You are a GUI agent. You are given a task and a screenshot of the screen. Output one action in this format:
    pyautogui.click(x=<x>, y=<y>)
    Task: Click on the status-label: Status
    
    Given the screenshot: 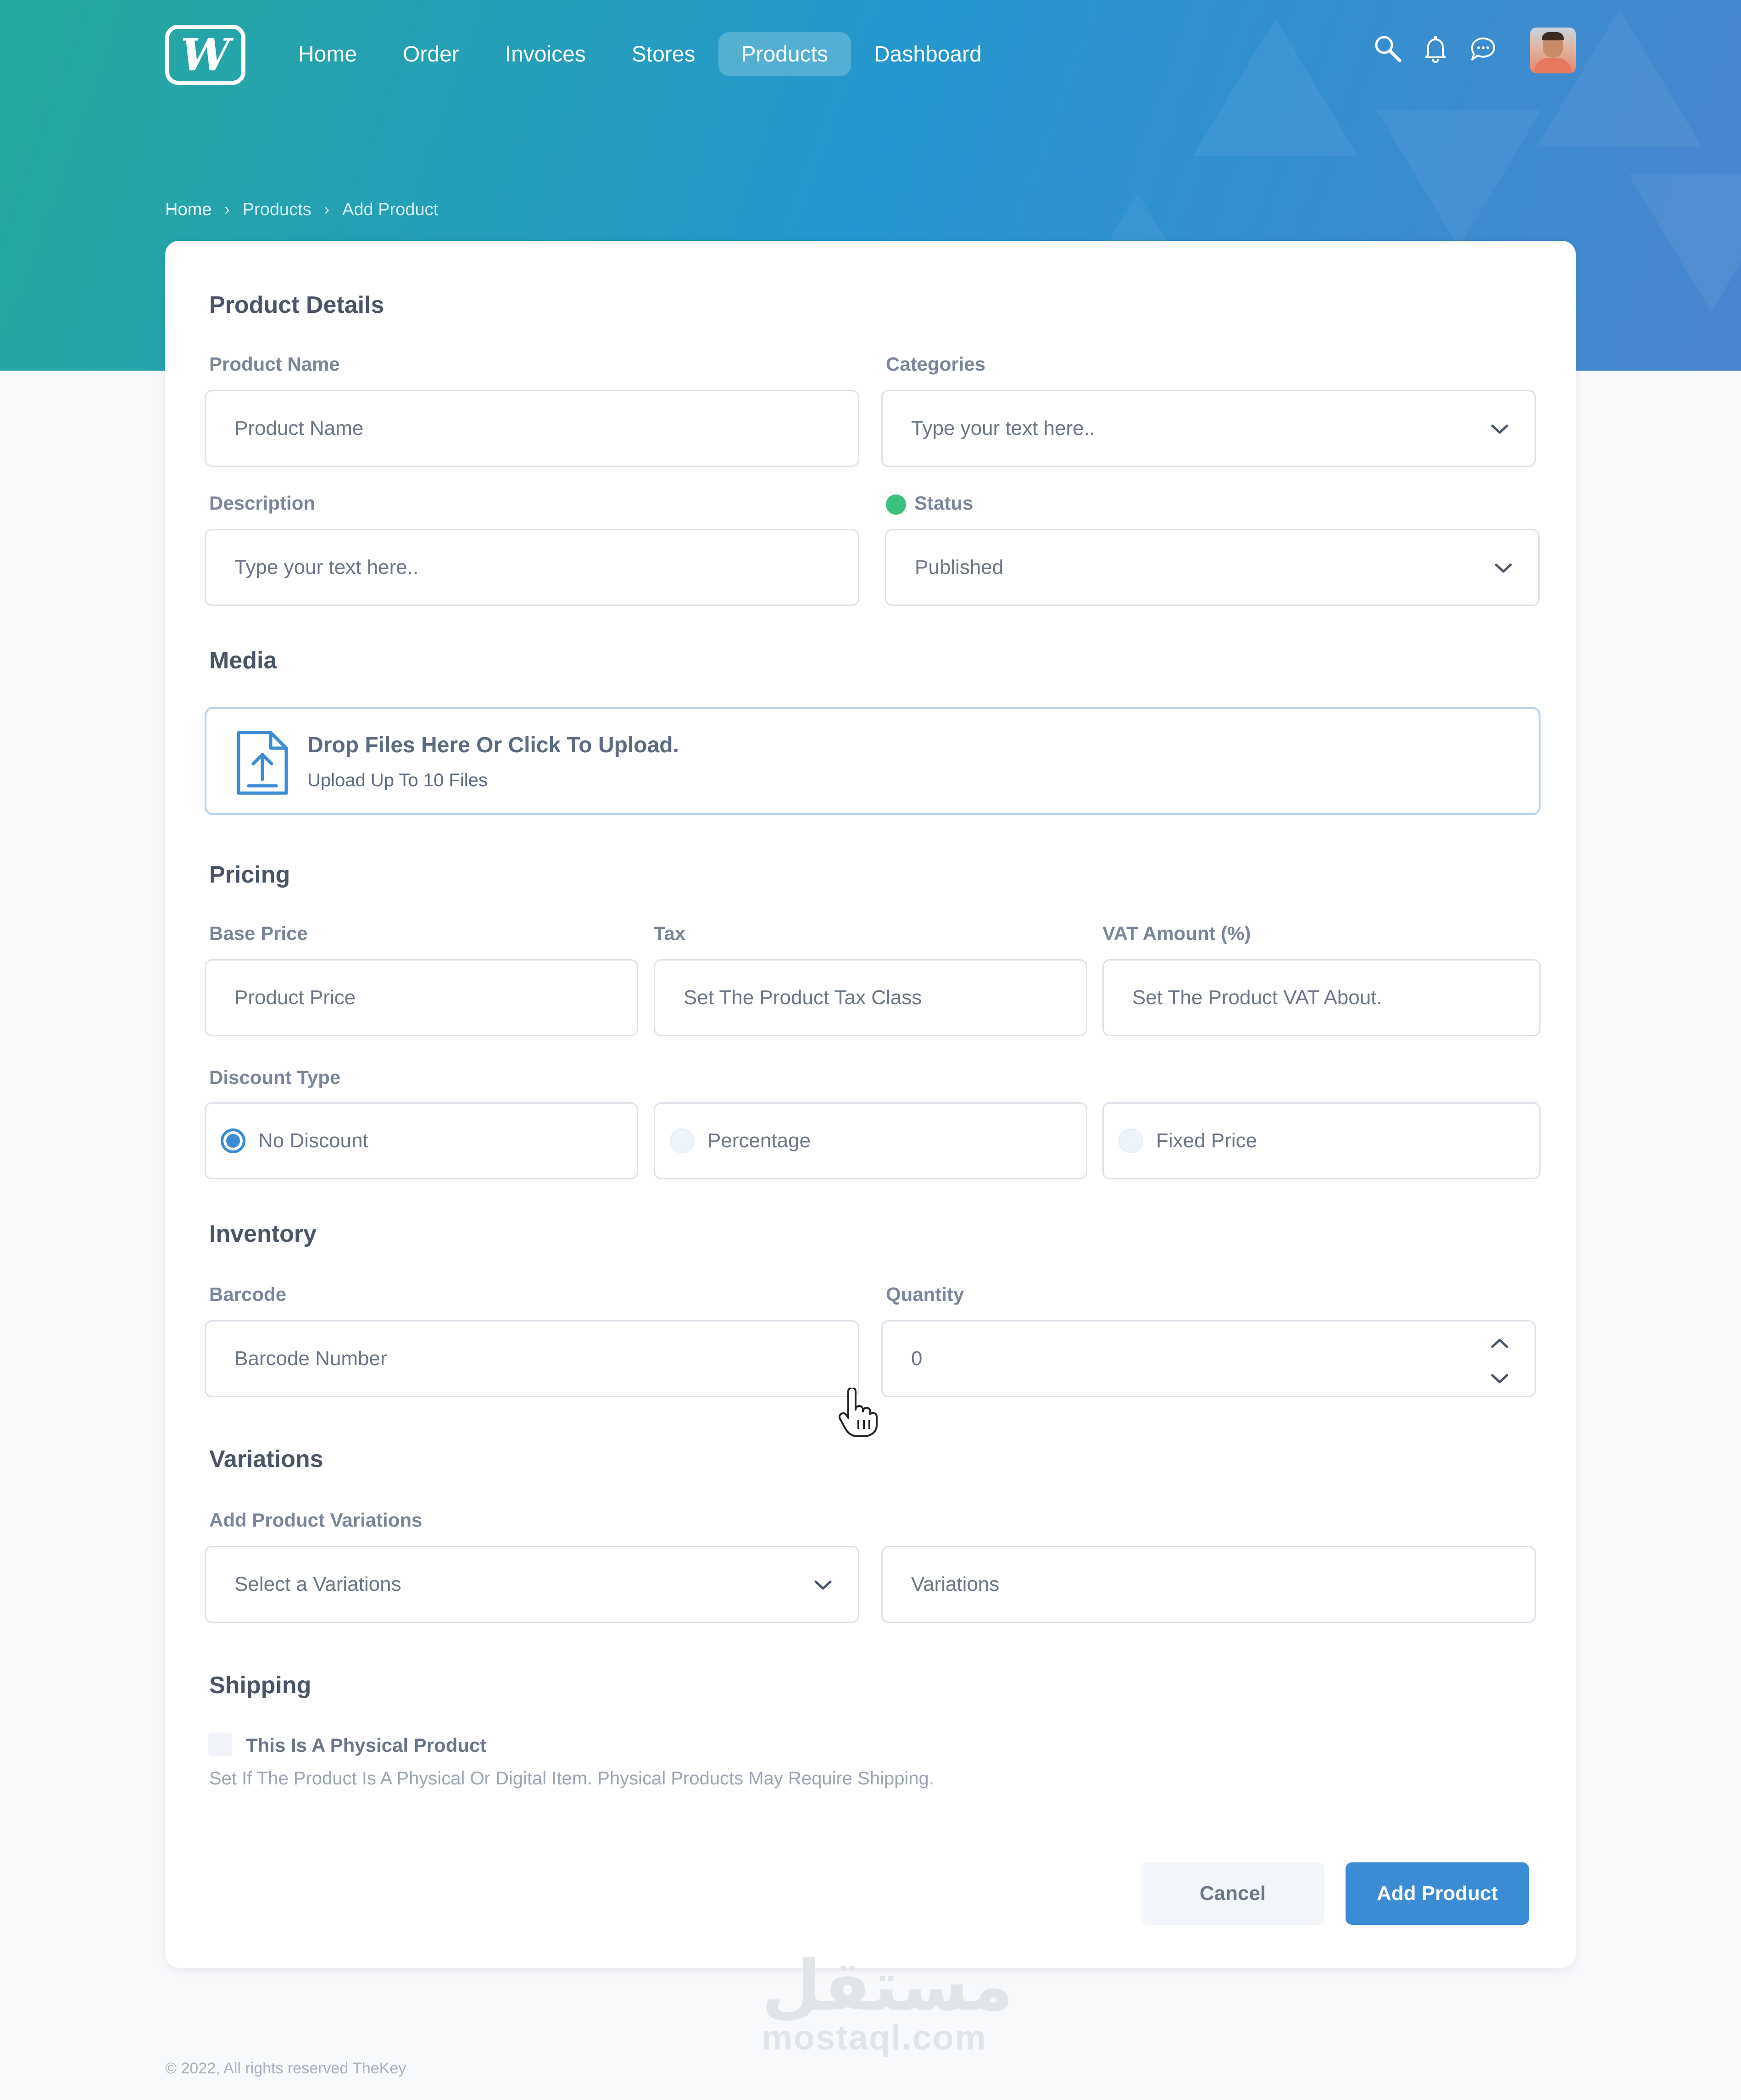 What is the action you would take?
    pyautogui.click(x=929, y=504)
    